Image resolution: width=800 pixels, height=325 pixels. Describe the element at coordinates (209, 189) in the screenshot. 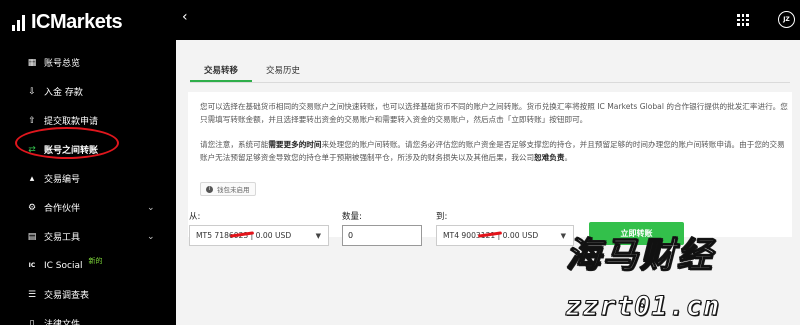

I see `info-icon: i` at that location.